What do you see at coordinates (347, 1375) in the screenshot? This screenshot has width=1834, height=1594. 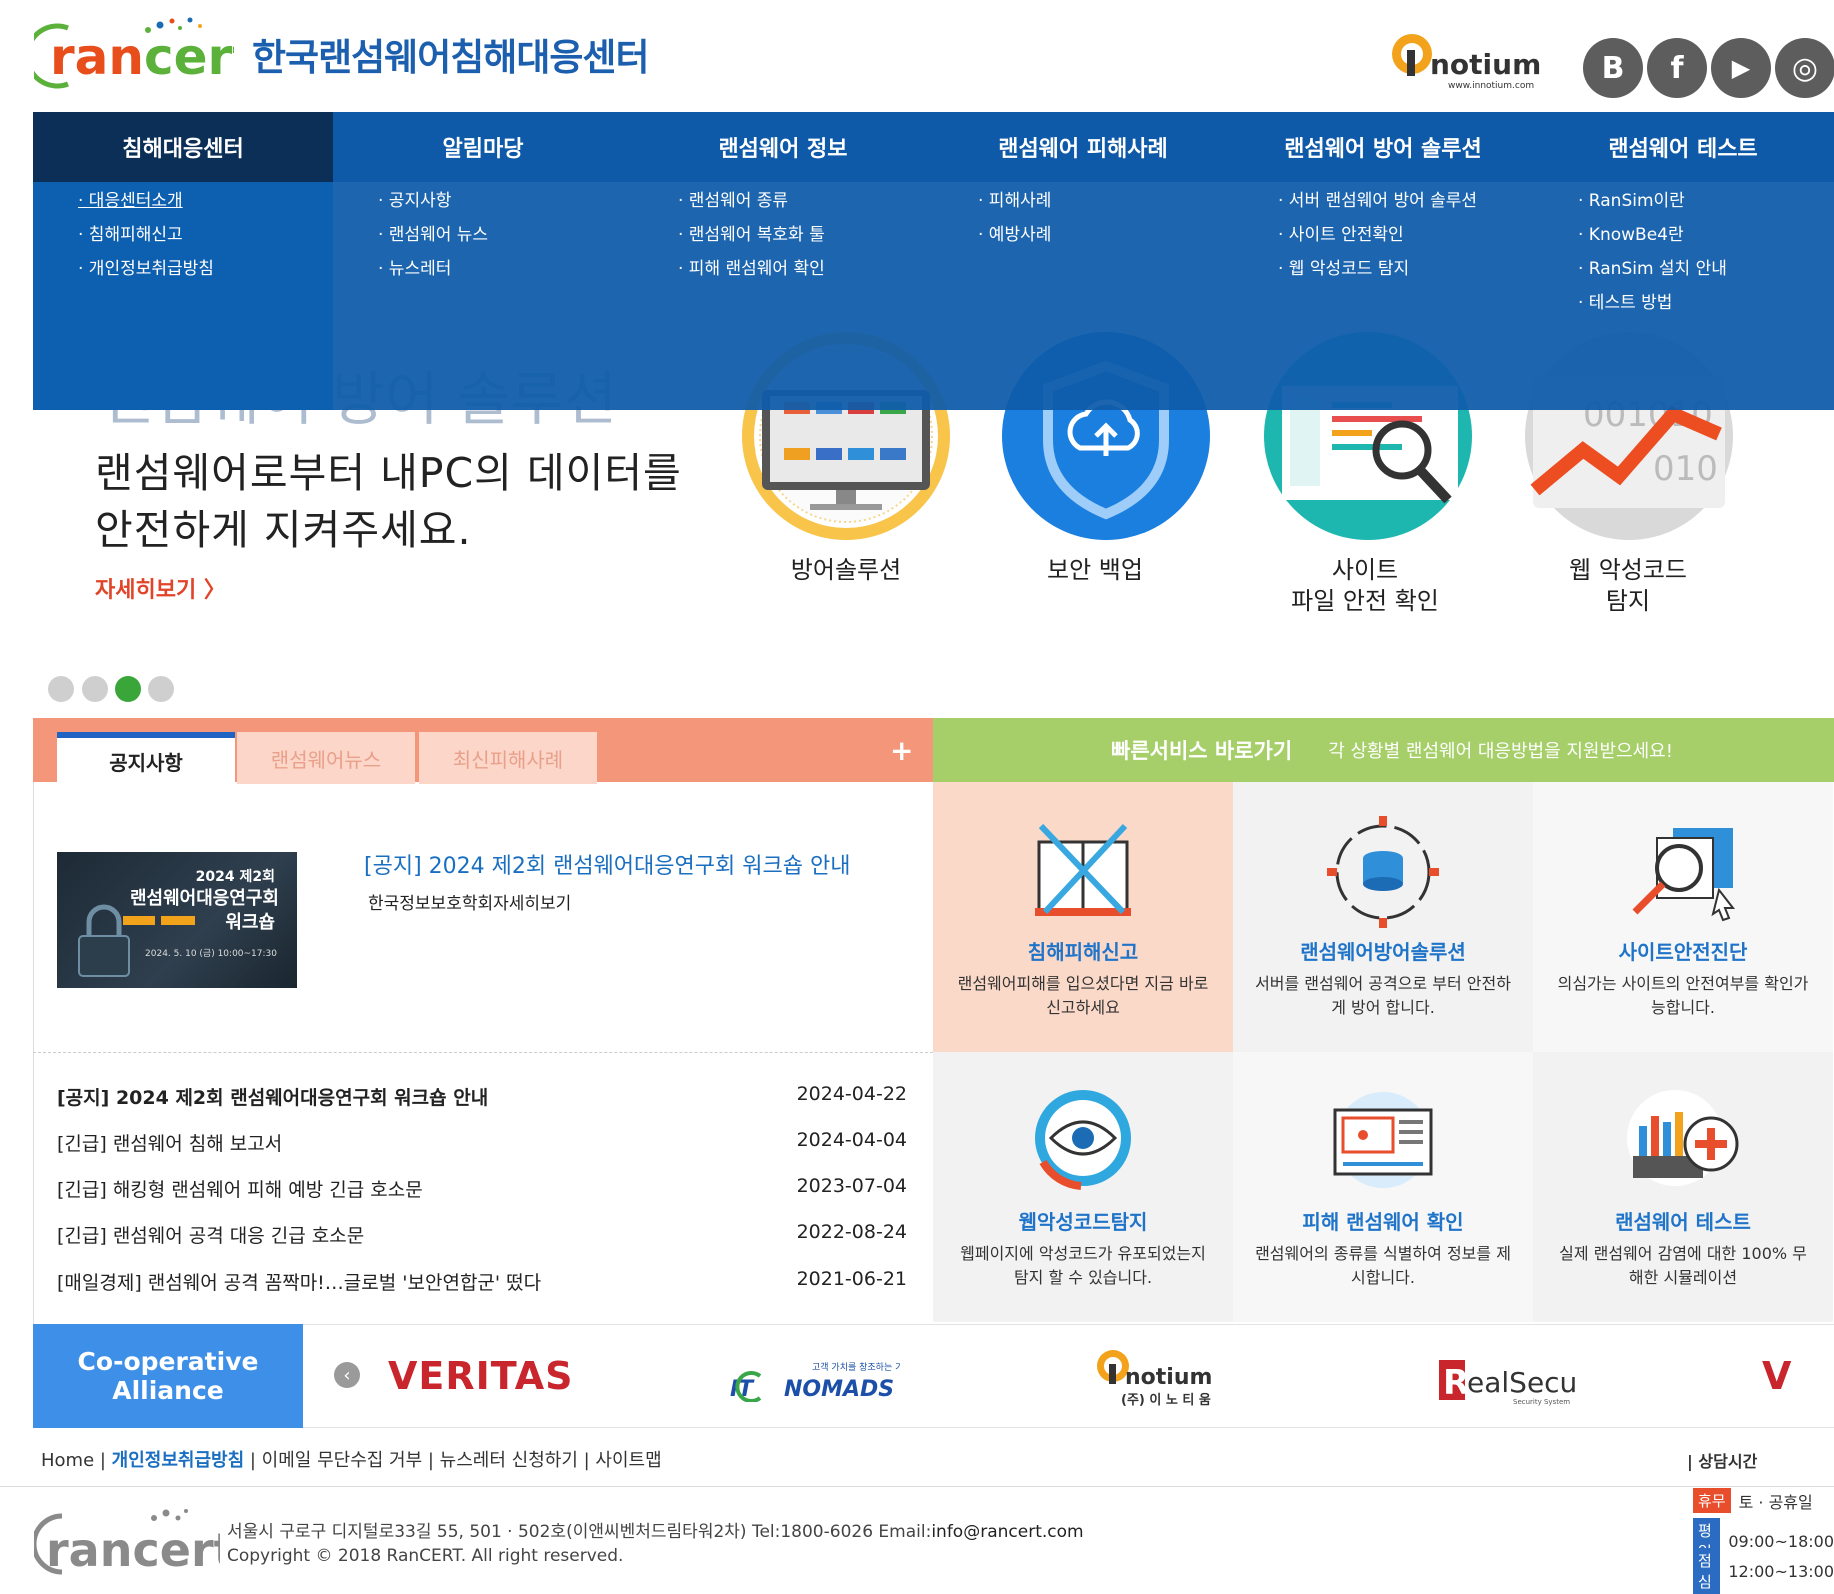 I see `carousel-prev-button: ‹` at bounding box center [347, 1375].